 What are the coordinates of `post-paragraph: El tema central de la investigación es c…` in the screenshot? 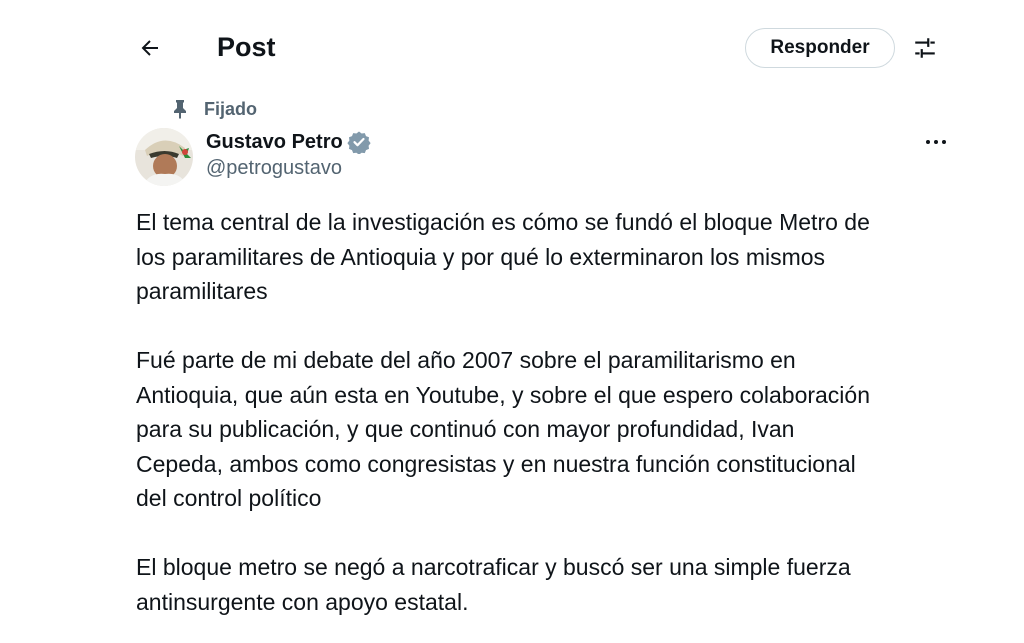 It's located at (503, 256).